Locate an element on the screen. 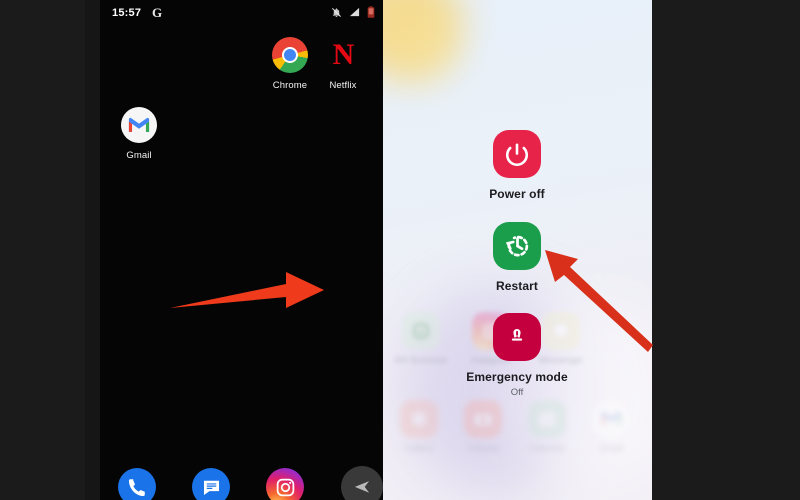 The height and width of the screenshot is (500, 800). app-label: Netflix is located at coordinates (343, 85).